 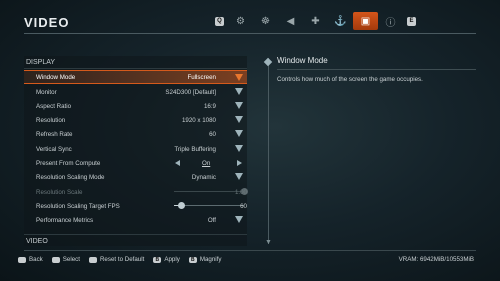 I want to click on gears-icon: ⚙, so click(x=240, y=21).